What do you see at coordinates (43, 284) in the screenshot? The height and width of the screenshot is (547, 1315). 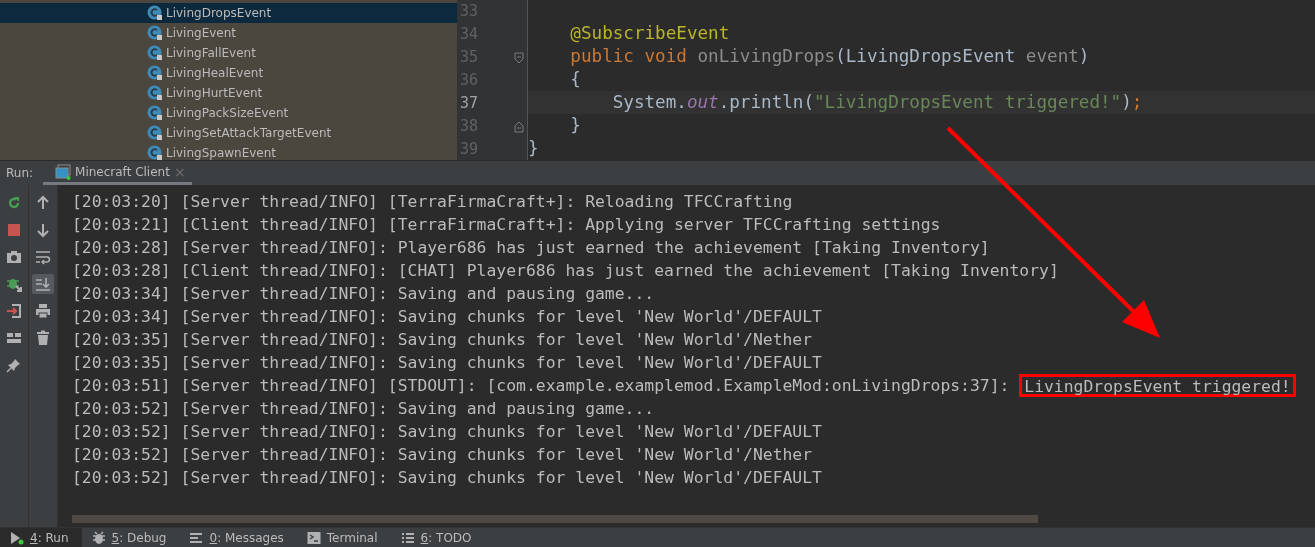 I see `scroll-to-end-icon` at bounding box center [43, 284].